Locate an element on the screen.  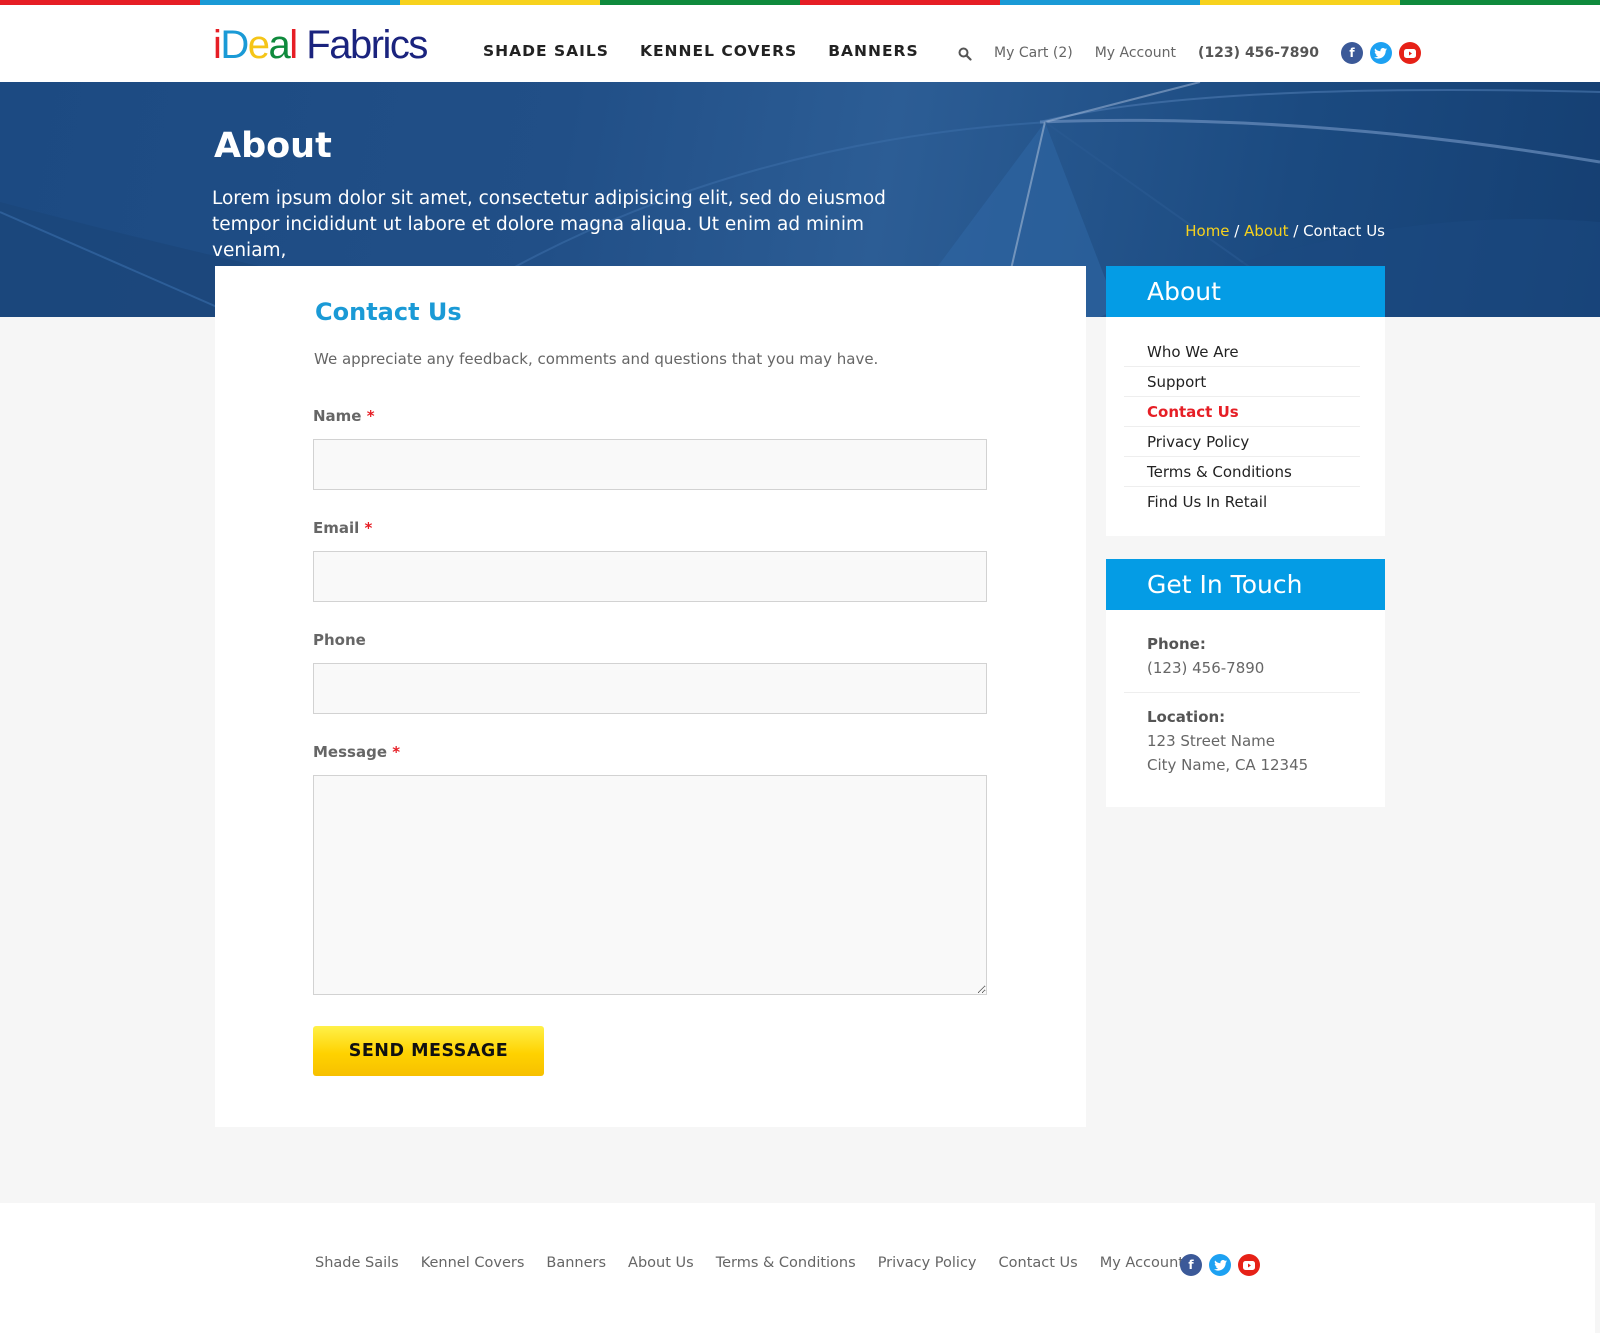
page-title: About is located at coordinates (273, 146).